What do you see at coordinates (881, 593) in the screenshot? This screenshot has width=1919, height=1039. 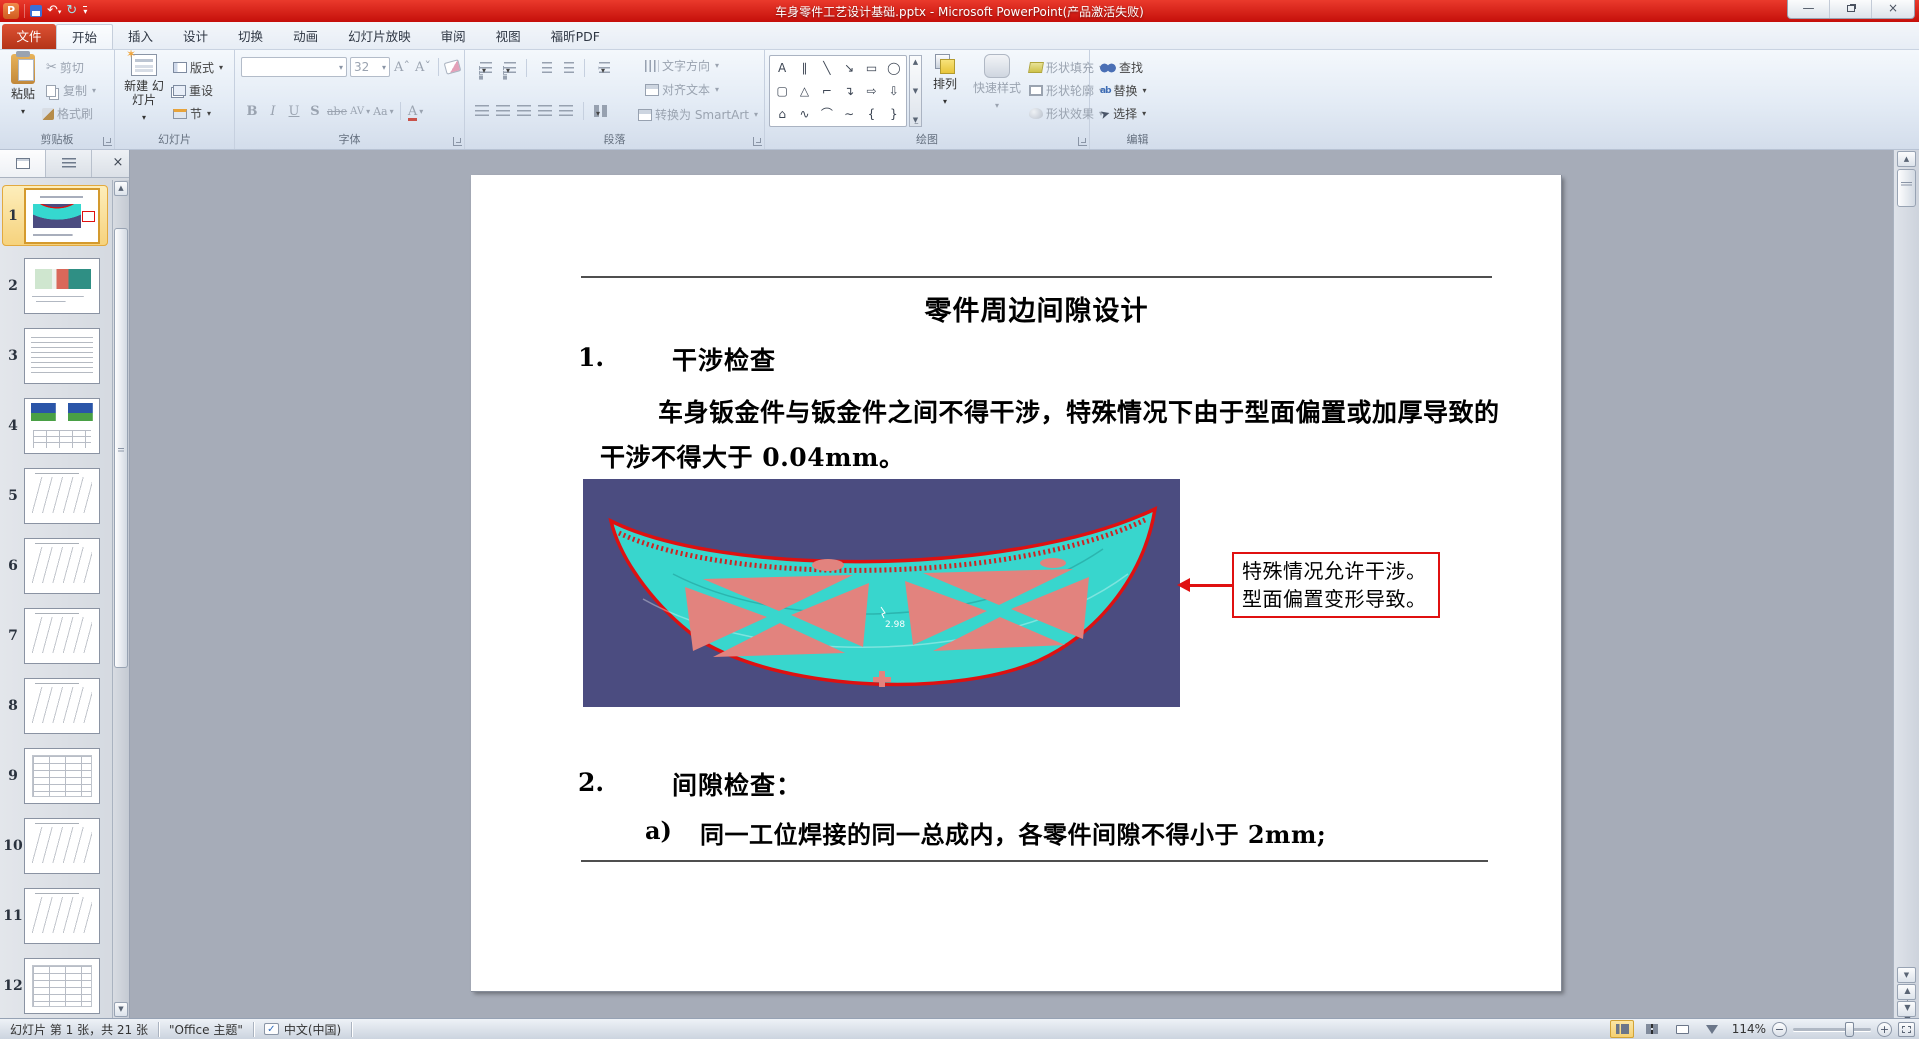 I see `cad-interference-image: 2.98` at bounding box center [881, 593].